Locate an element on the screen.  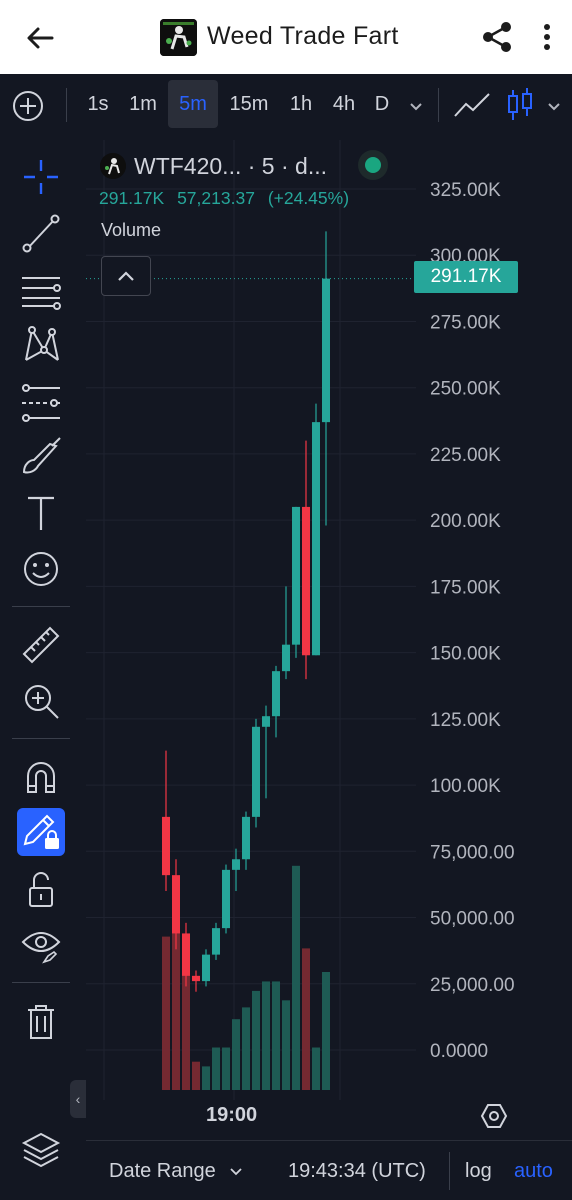
price-axis-label: 175.00K is located at coordinates (465, 587).